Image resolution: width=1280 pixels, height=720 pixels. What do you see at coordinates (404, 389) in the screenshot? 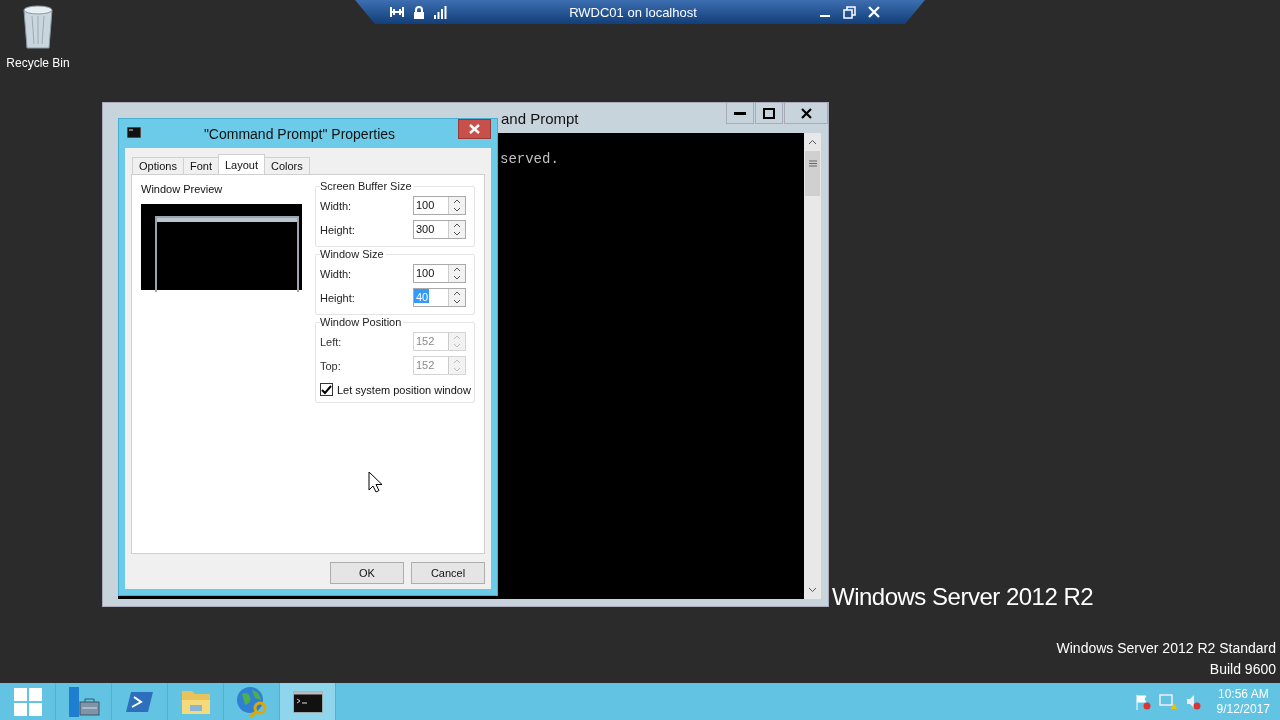
I see `checkbox-label: Let system position window` at bounding box center [404, 389].